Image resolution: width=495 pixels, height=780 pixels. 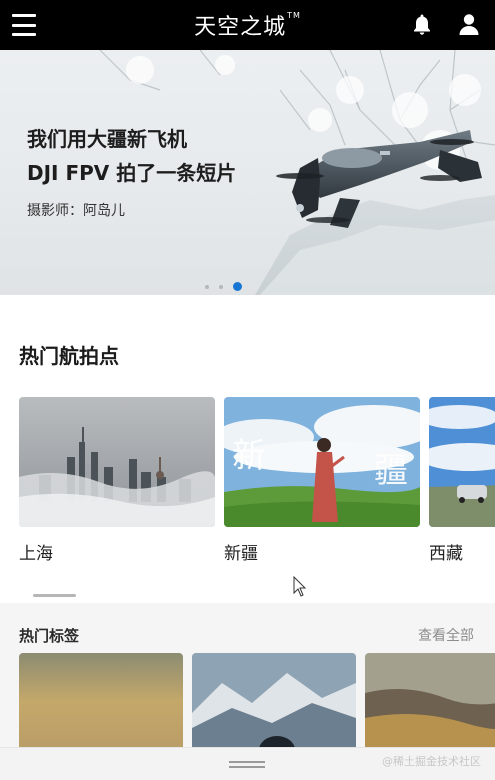 What do you see at coordinates (446, 635) in the screenshot?
I see `view-all-link: 查看全部` at bounding box center [446, 635].